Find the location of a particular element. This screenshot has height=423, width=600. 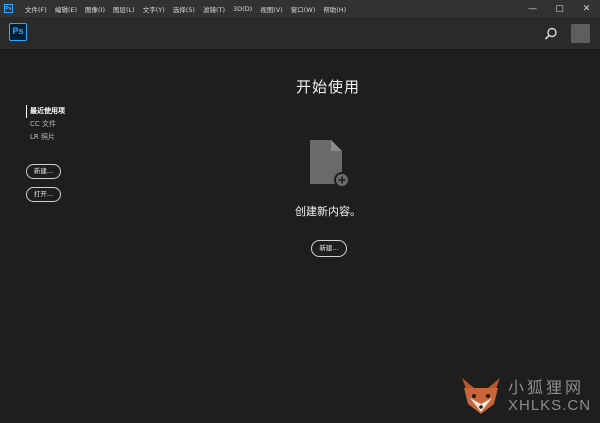

sidebar-item-cc-files: CC 文件 is located at coordinates (76, 124).